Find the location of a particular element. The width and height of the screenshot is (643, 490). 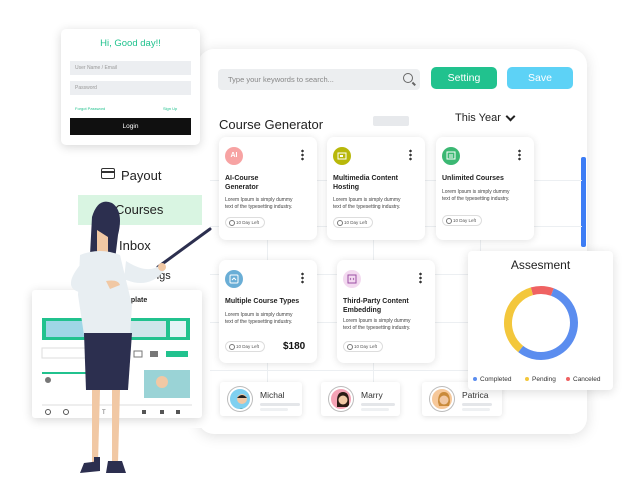

legend-item: Canceled is located at coordinates (583, 379).